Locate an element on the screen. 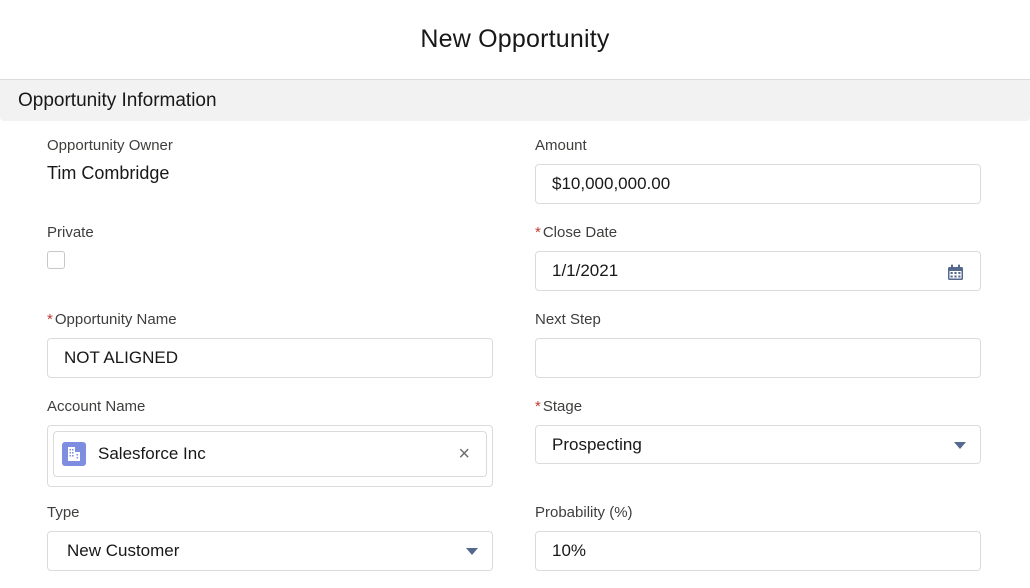 This screenshot has width=1030, height=588. field-close-date: * Close Date 1/1/2021 is located at coordinates (758, 257).